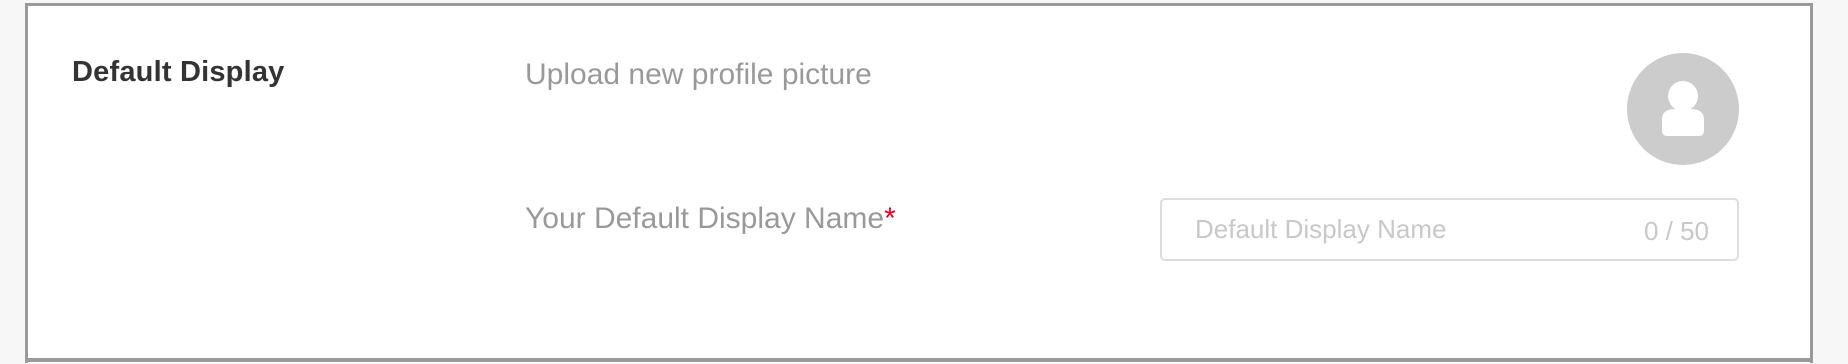 The height and width of the screenshot is (364, 1848). What do you see at coordinates (1449, 229) in the screenshot?
I see `display-name-field: 0 / 50` at bounding box center [1449, 229].